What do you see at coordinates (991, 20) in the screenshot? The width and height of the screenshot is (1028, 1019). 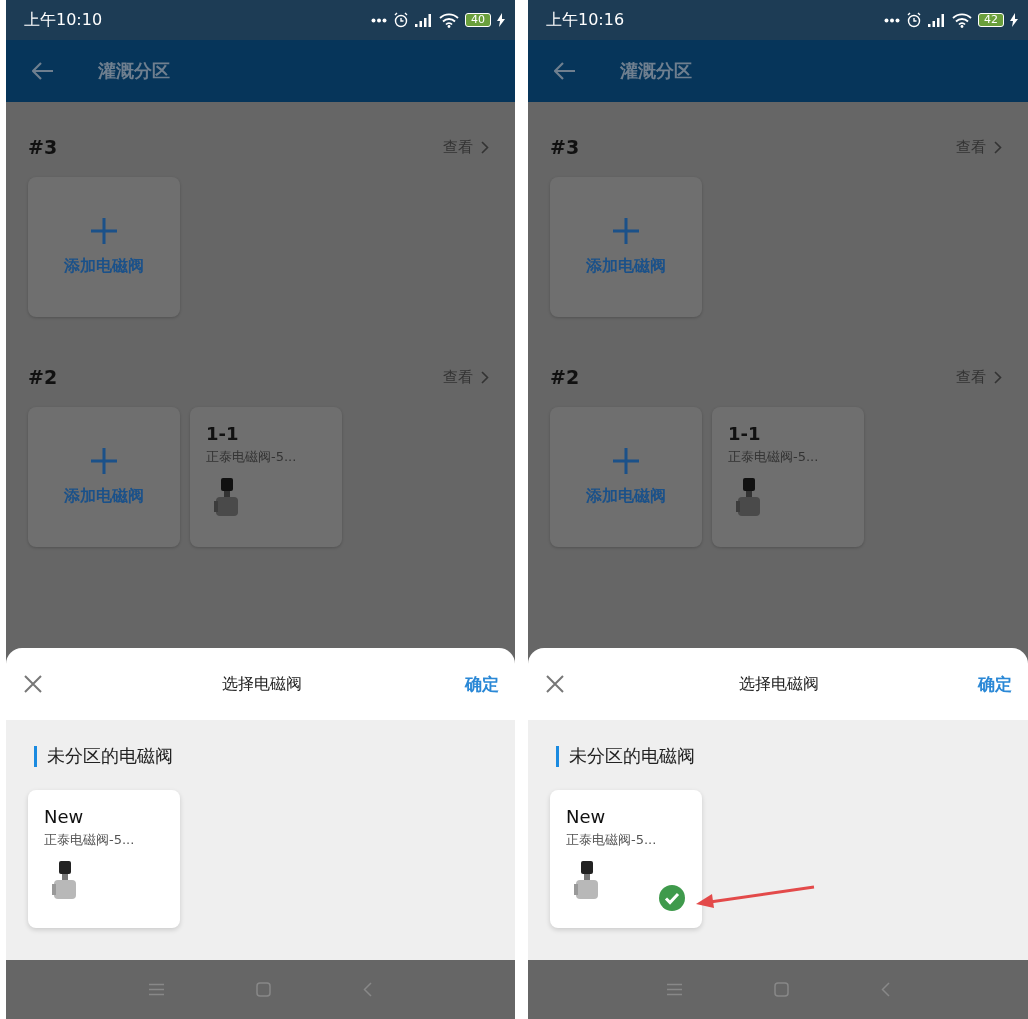 I see `battery-indicator: 42` at bounding box center [991, 20].